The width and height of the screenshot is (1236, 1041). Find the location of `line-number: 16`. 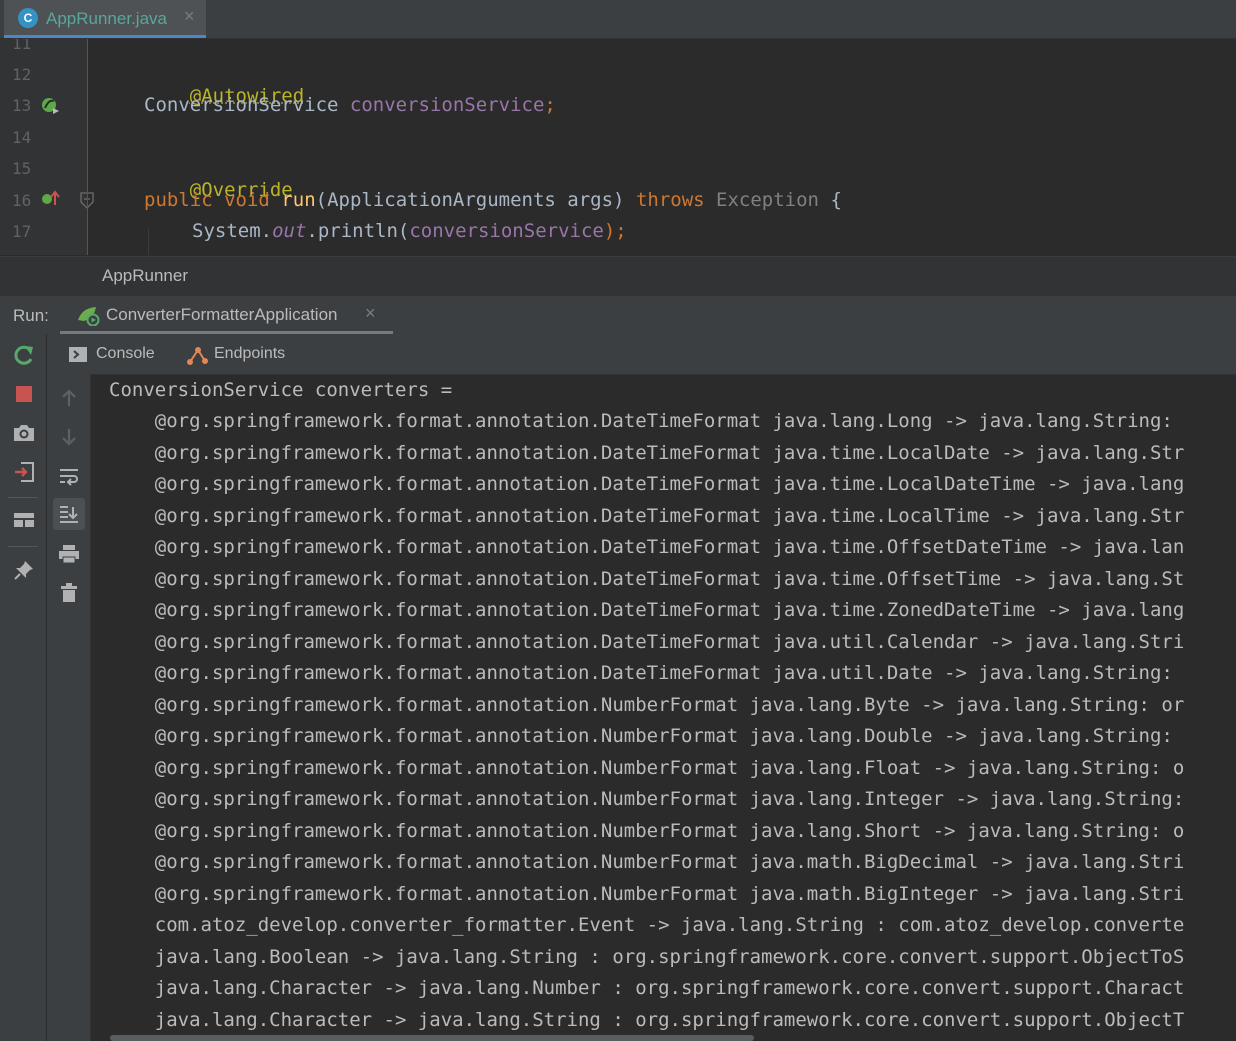

line-number: 16 is located at coordinates (22, 200).